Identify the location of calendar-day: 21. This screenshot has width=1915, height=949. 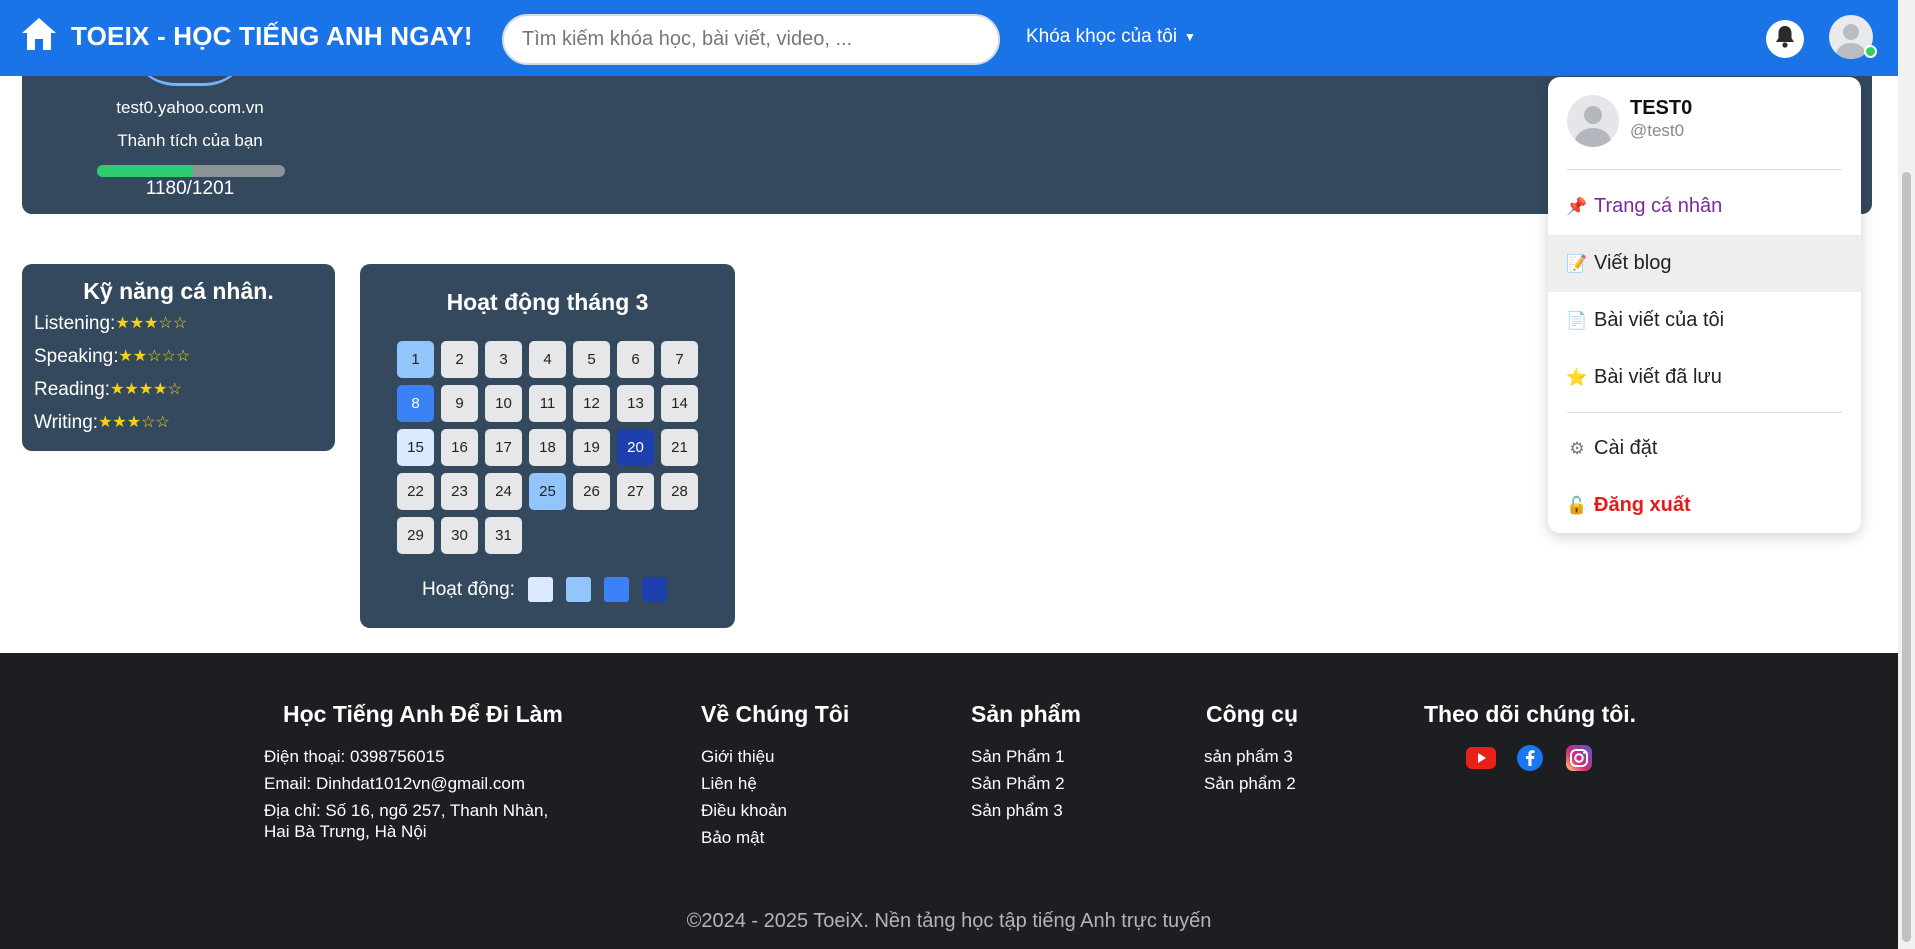
(679, 447).